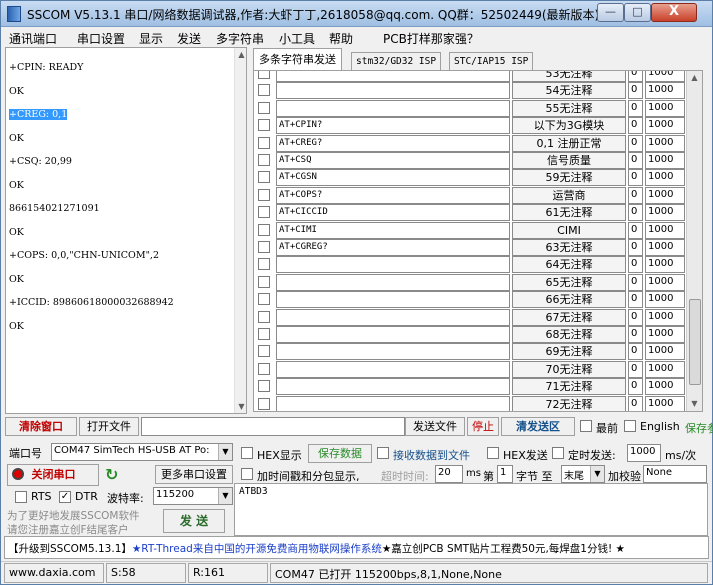 The height and width of the screenshot is (585, 713). Describe the element at coordinates (610, 12) in the screenshot. I see `minimize-button: —` at that location.